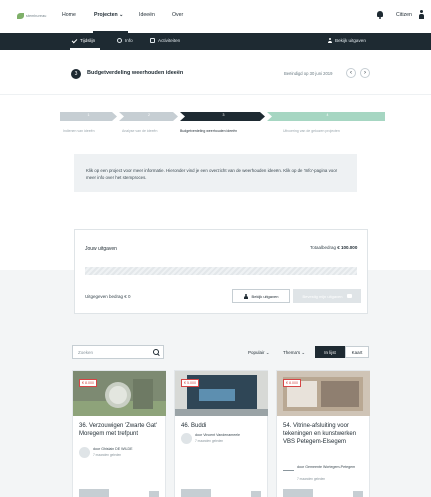 Image resolution: width=431 pixels, height=497 pixels. I want to click on user-icon, so click(421, 14).